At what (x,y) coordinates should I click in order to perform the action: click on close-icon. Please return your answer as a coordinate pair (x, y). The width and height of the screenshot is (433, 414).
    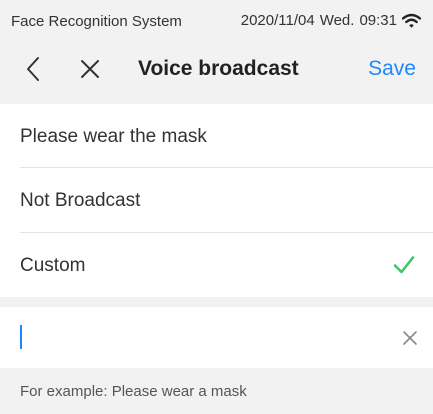
    Looking at the image, I should click on (90, 69).